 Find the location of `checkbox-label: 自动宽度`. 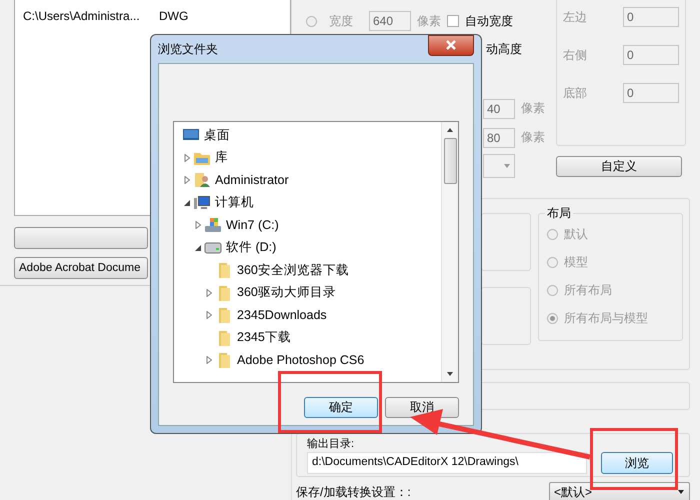

checkbox-label: 自动宽度 is located at coordinates (489, 21).